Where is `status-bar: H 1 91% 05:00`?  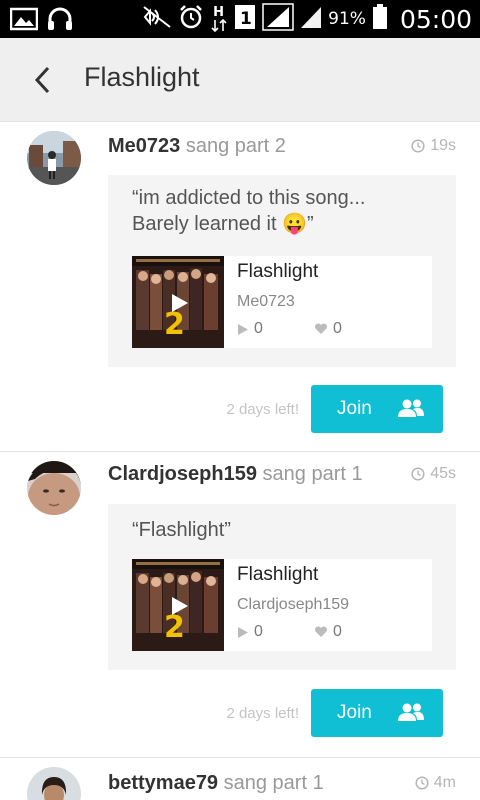 status-bar: H 1 91% 05:00 is located at coordinates (240, 19).